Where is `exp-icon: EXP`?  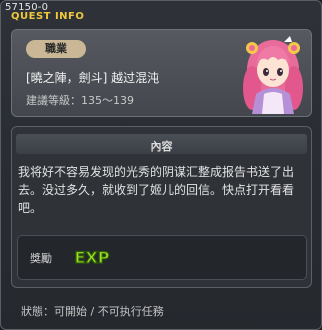
exp-icon: EXP is located at coordinates (92, 257).